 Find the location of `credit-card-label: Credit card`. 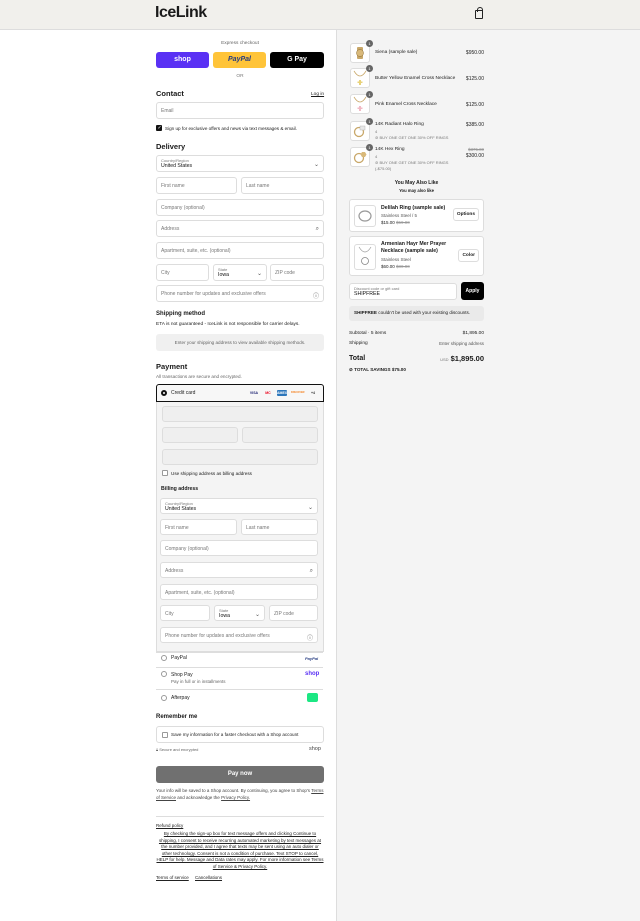

credit-card-label: Credit card is located at coordinates (183, 393).